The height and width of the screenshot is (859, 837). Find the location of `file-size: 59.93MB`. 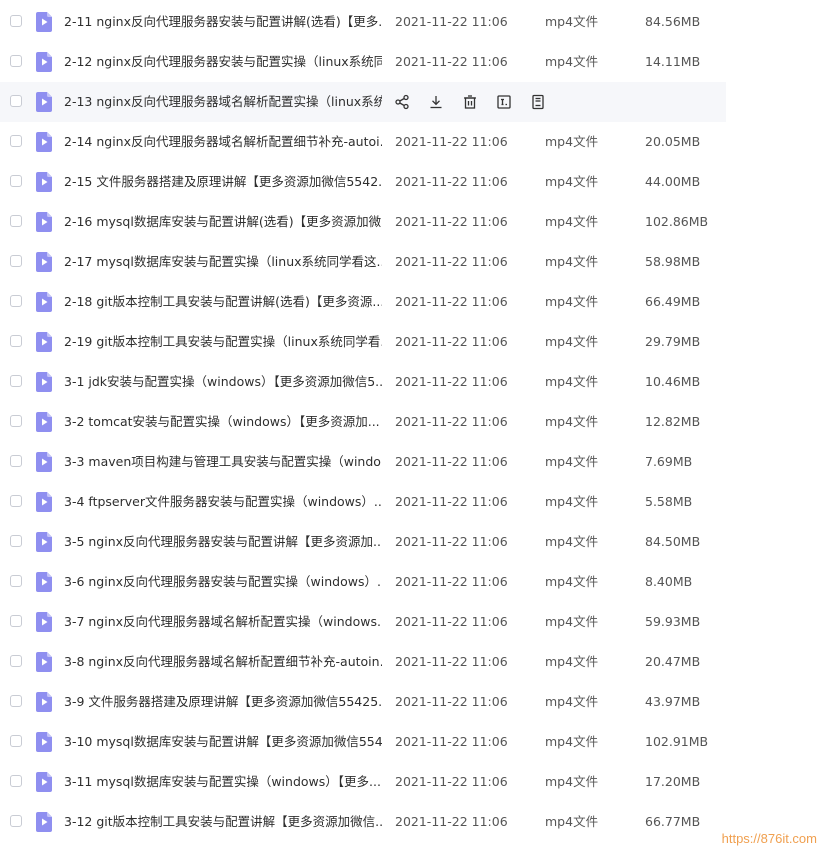

file-size: 59.93MB is located at coordinates (673, 621).